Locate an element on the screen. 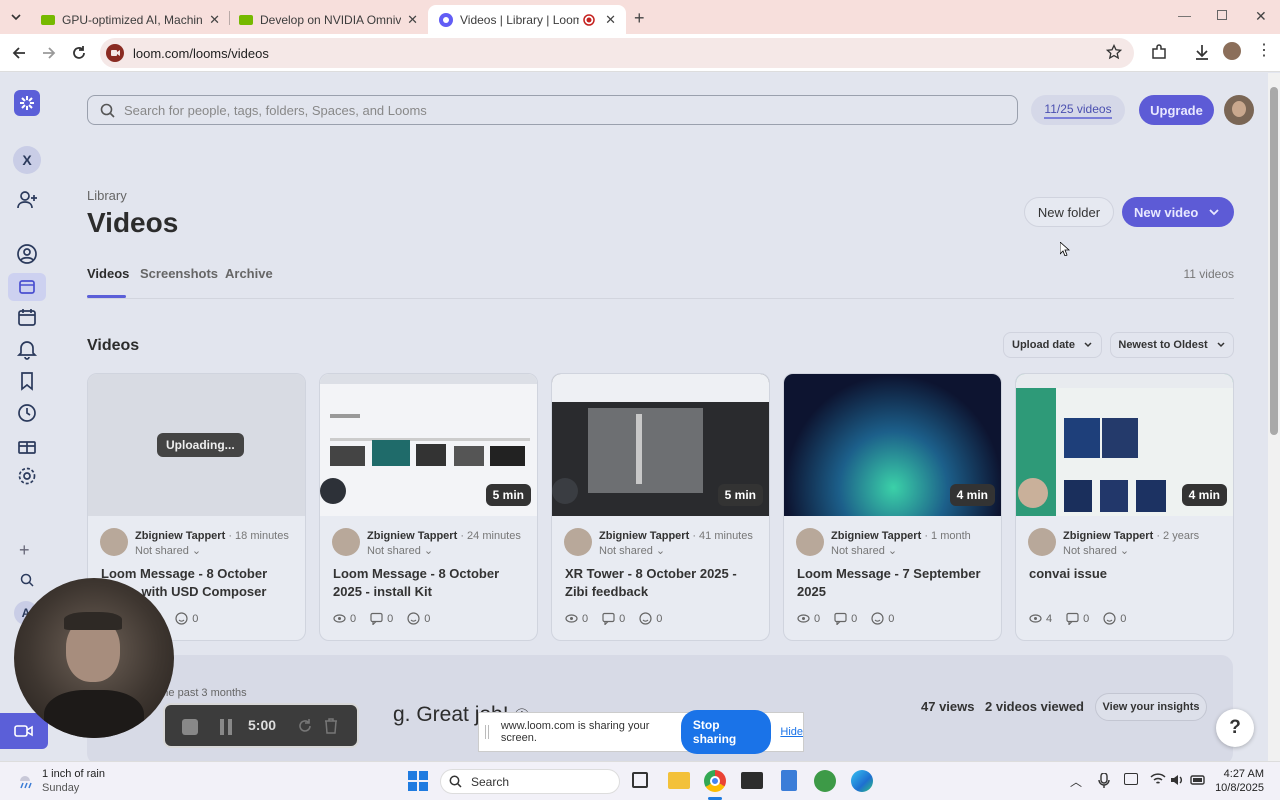 The width and height of the screenshot is (1280, 800). gift-icon is located at coordinates (27, 445).